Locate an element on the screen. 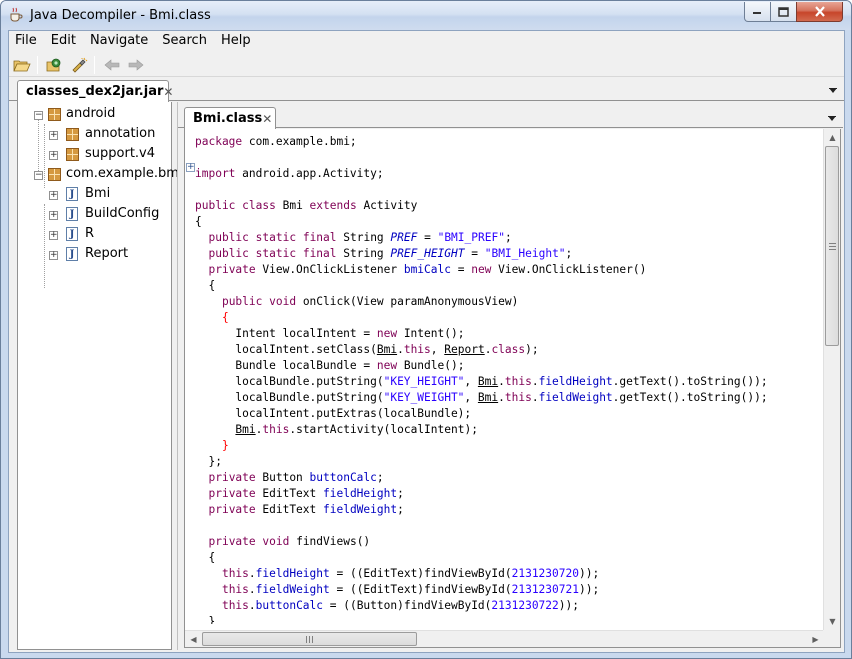  vertical-scrollbar: ▲ ▼ is located at coordinates (831, 379).